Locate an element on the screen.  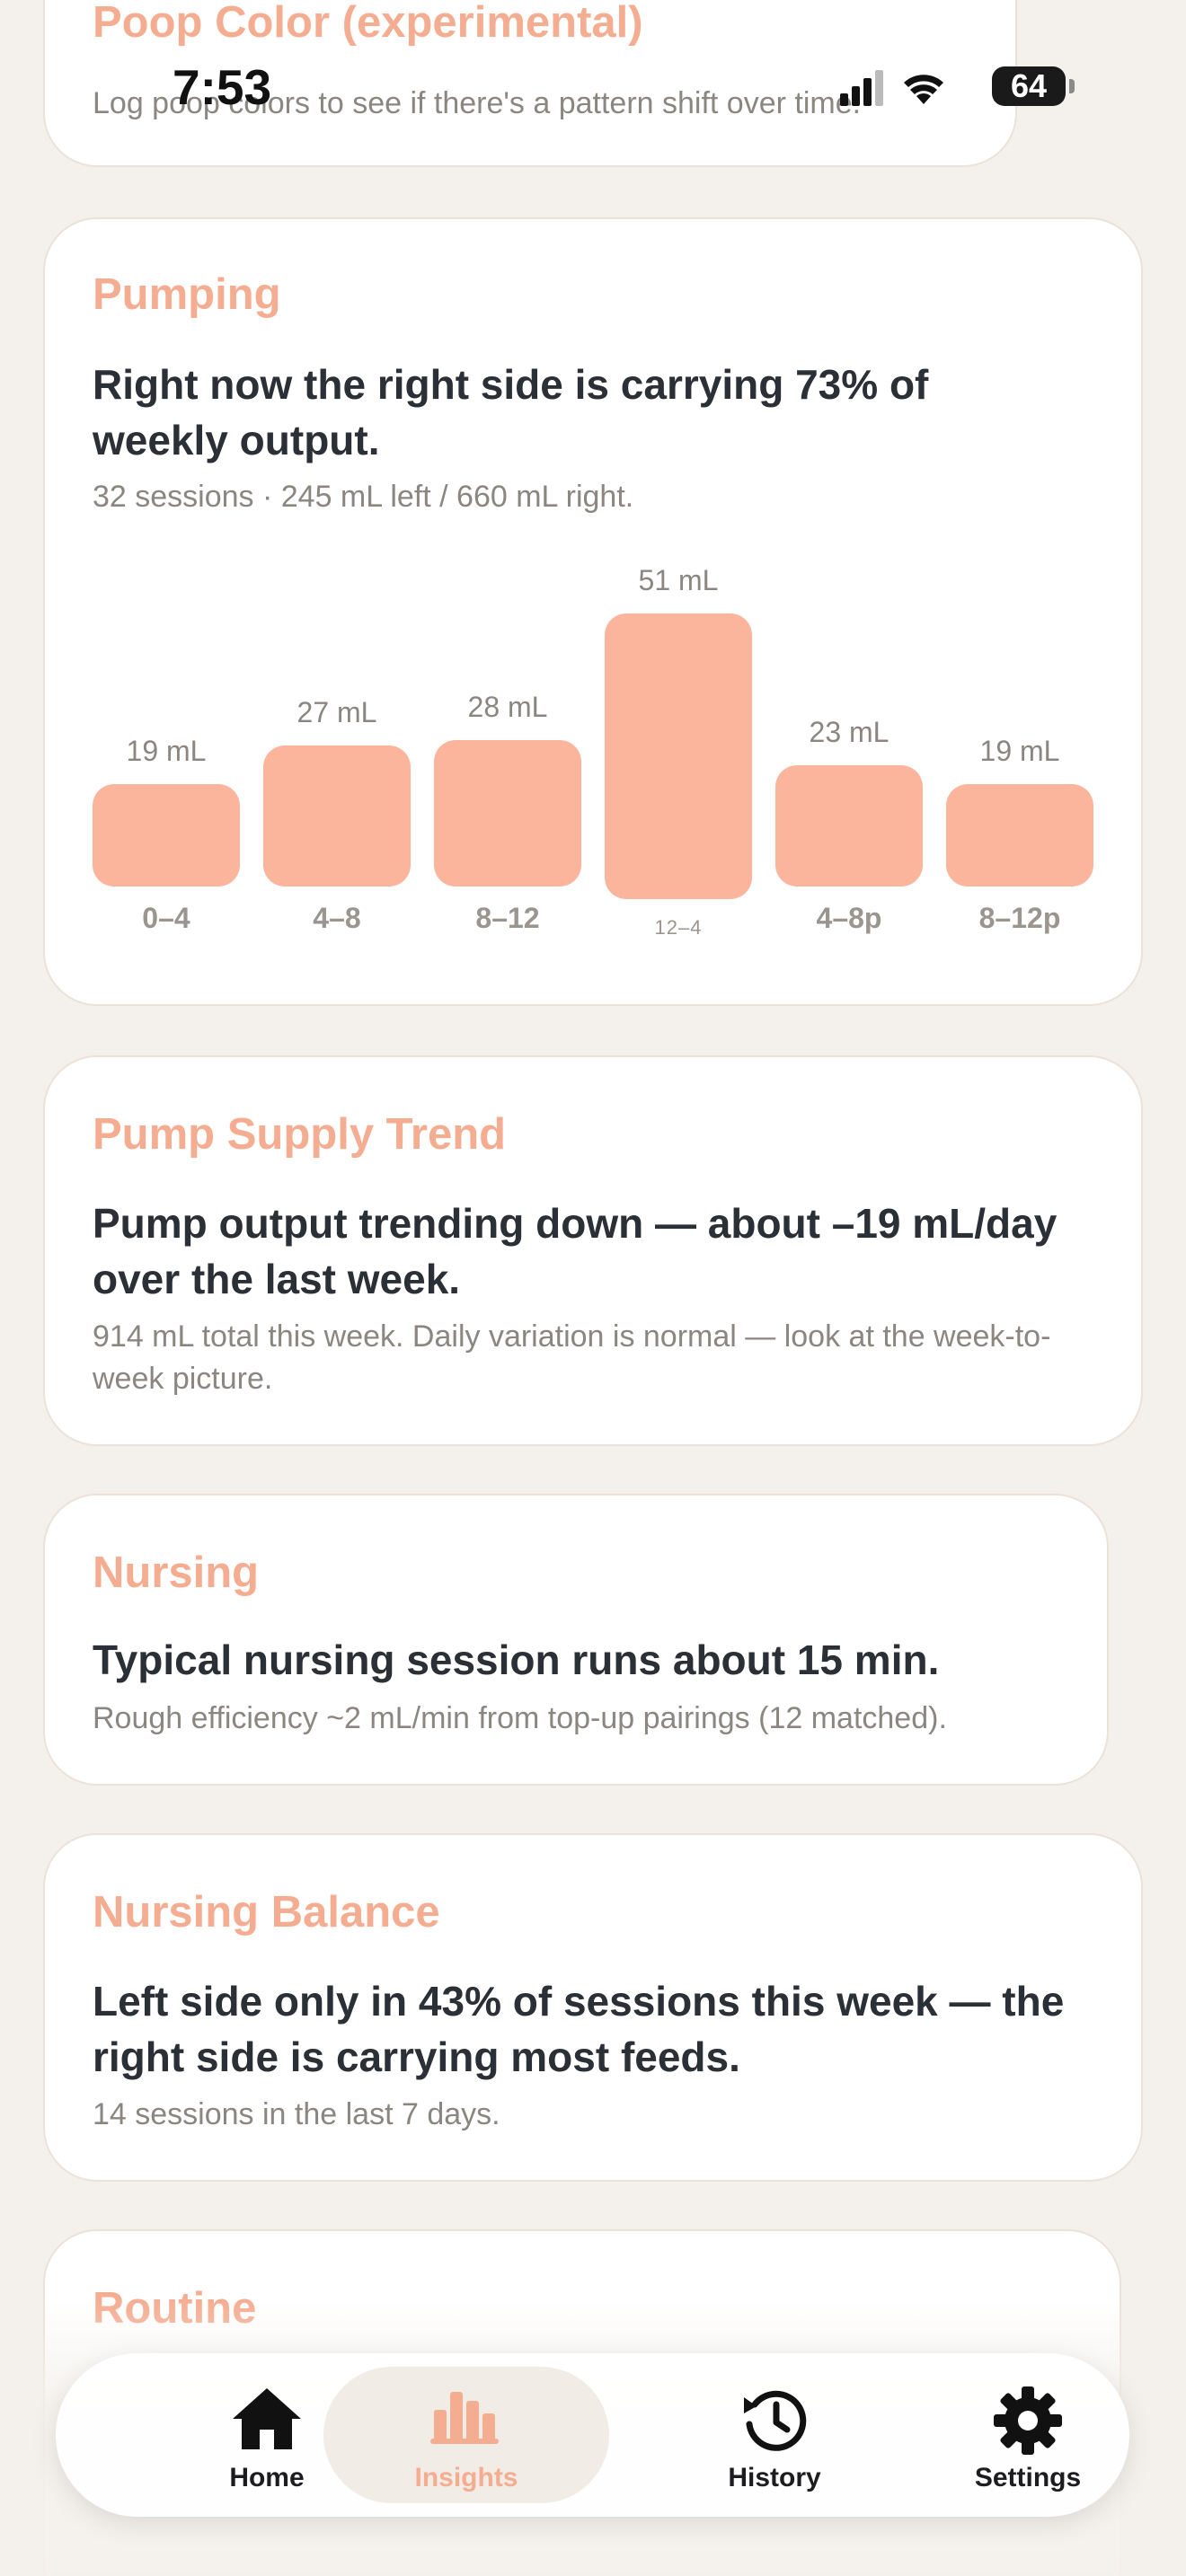
chart-category-label: 8–12 is located at coordinates (508, 918).